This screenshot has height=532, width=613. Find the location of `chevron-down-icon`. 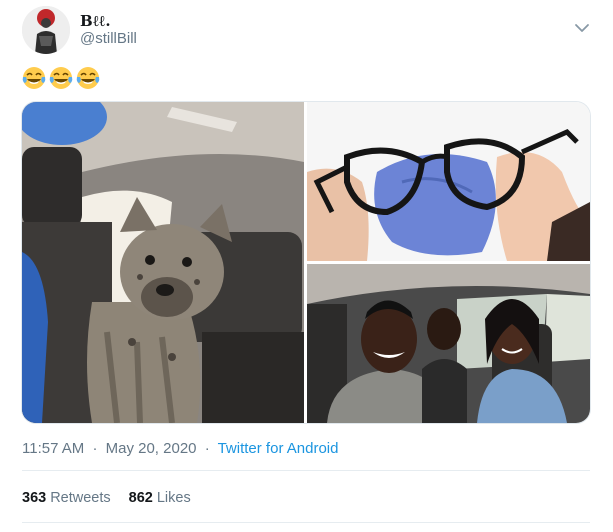

chevron-down-icon is located at coordinates (582, 28).